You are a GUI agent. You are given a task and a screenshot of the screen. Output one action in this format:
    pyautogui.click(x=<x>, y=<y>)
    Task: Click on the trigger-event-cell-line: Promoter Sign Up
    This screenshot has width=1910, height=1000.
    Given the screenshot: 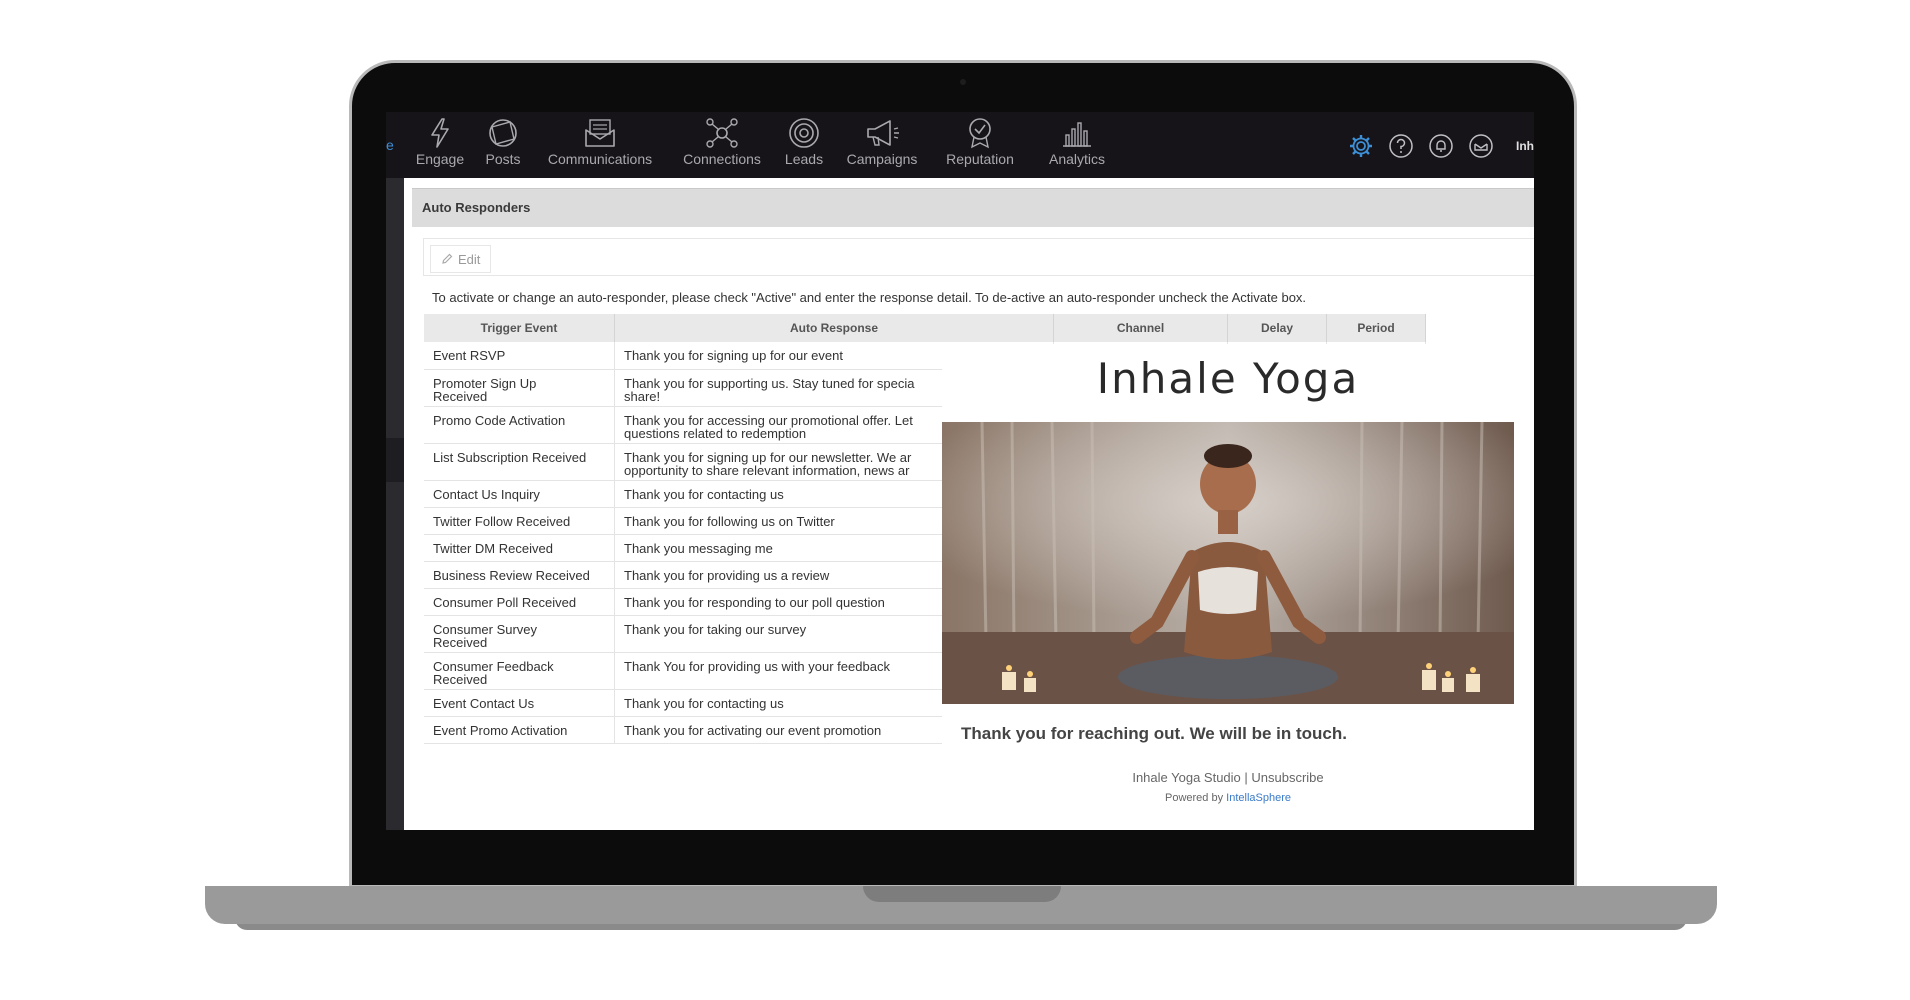 What is the action you would take?
    pyautogui.click(x=485, y=383)
    